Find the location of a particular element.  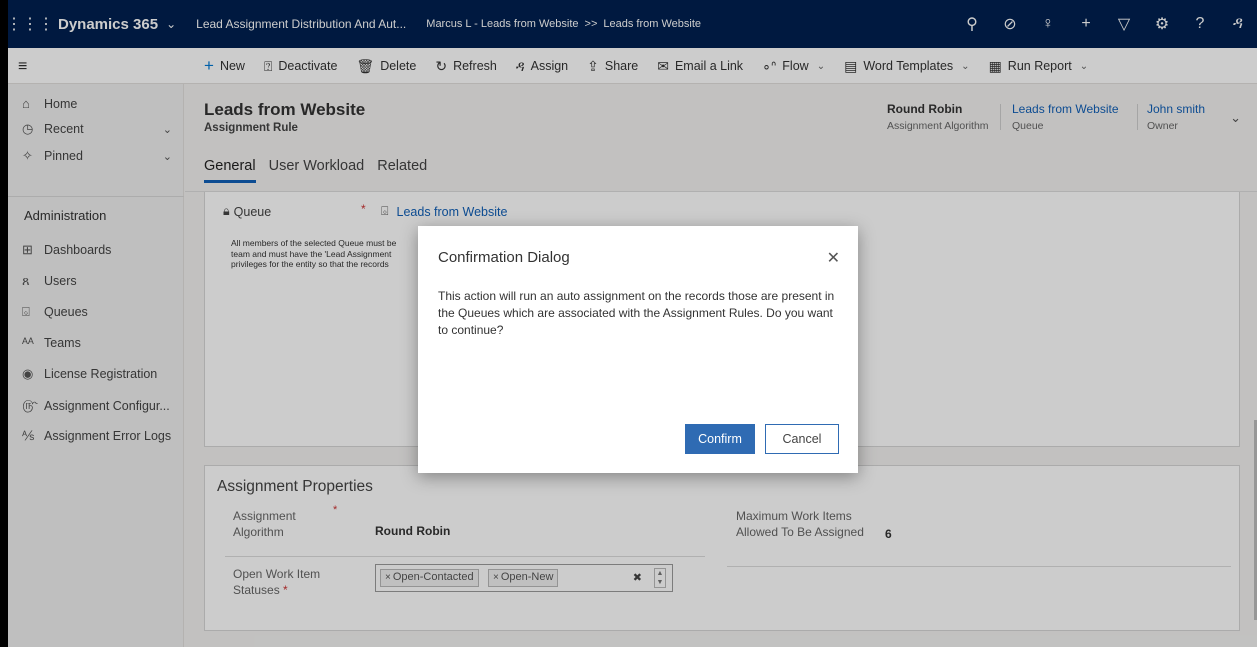

dialog-title: Confirmation Dialog is located at coordinates (504, 257).